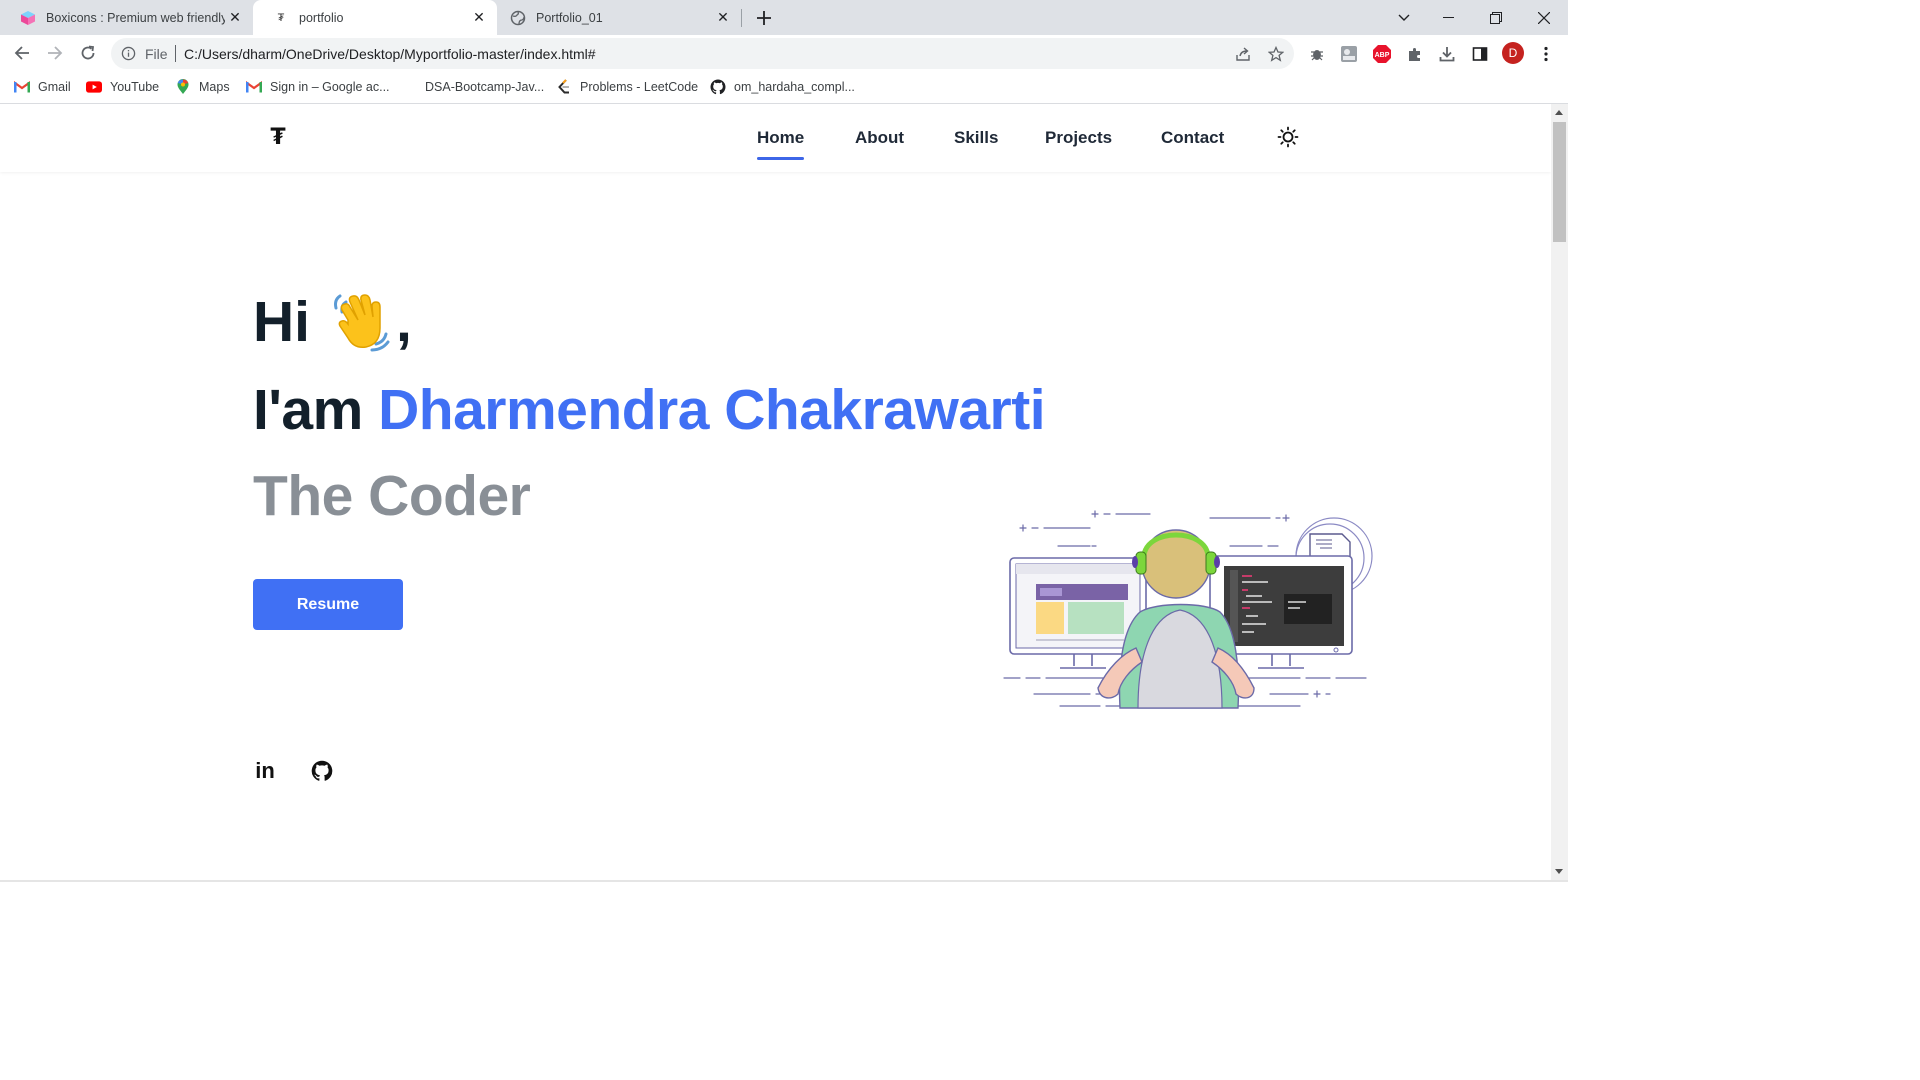 The image size is (1920, 1080). I want to click on new-tab-button, so click(764, 18).